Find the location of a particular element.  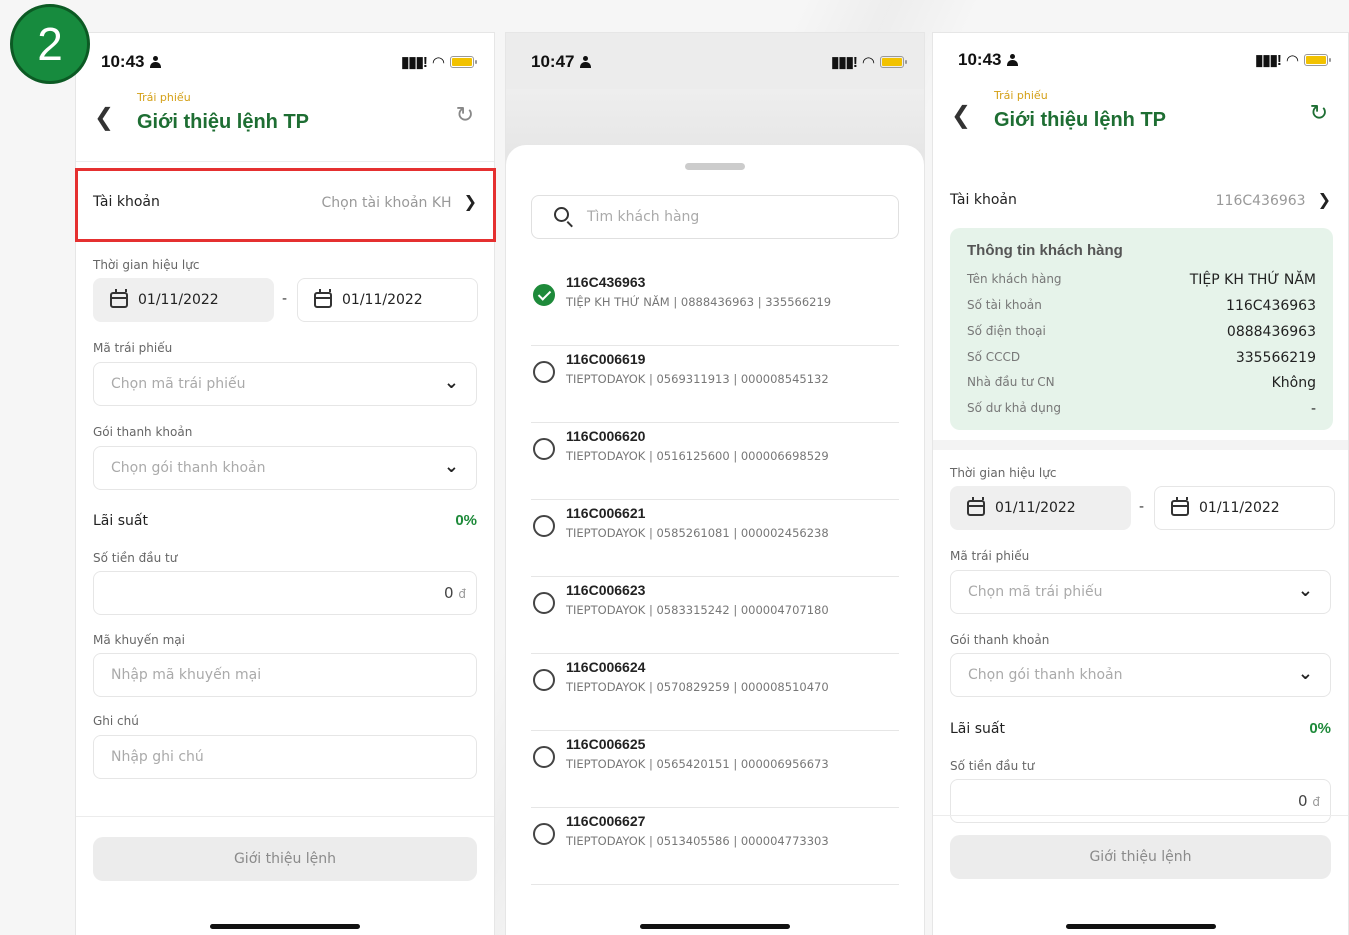

customer-info: TIỆP KH THỨ NĂM | 0888436963 | 335566219 is located at coordinates (699, 302).